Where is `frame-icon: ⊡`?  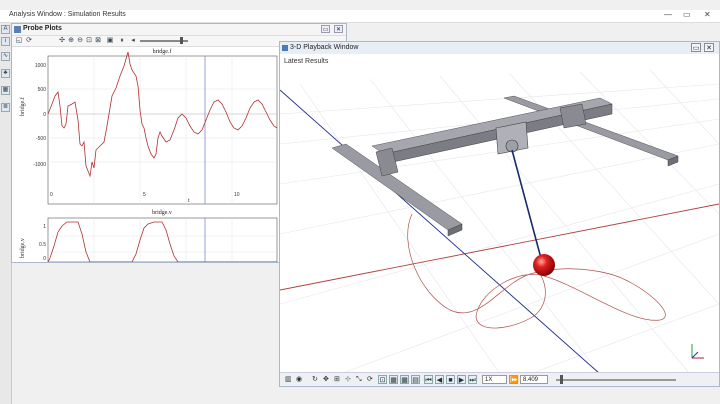
frame-icon: ⊡ is located at coordinates (382, 379).